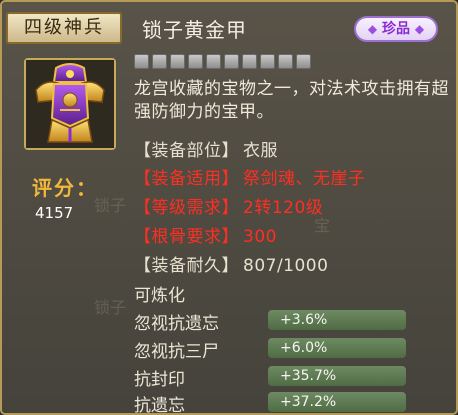 The height and width of the screenshot is (415, 458). I want to click on score-label: 评分：, so click(65, 188).